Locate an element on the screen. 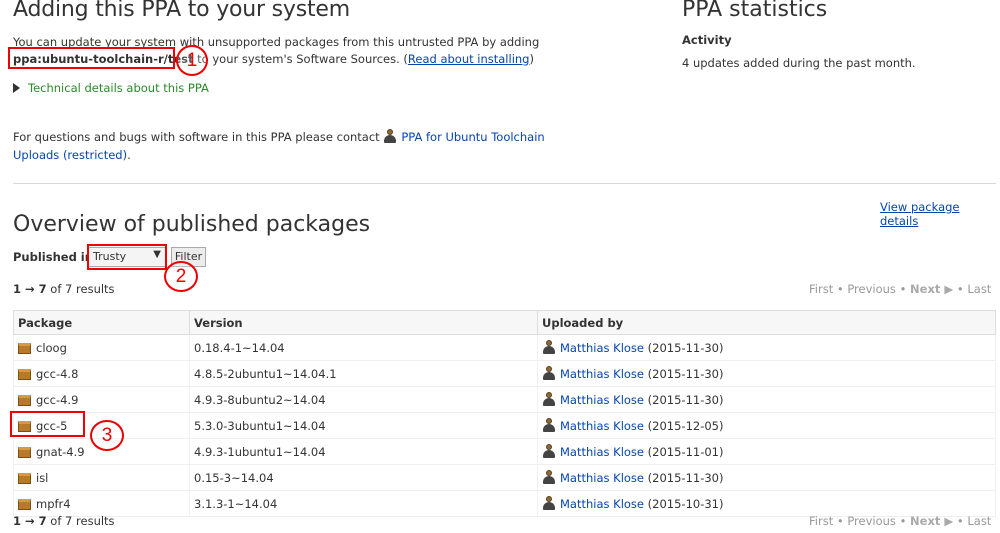 This screenshot has width=1000, height=533. version-cell: 3.1.3-1~14.04 is located at coordinates (363, 503).